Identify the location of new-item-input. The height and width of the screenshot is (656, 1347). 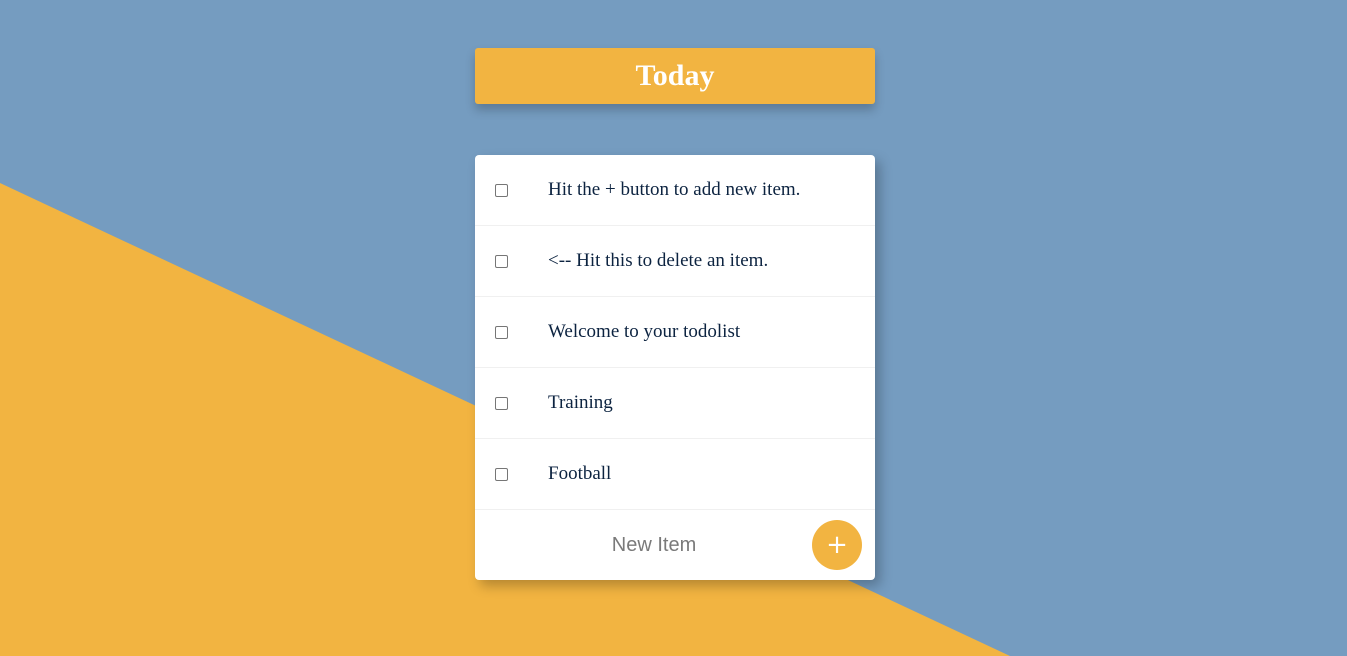
(654, 545).